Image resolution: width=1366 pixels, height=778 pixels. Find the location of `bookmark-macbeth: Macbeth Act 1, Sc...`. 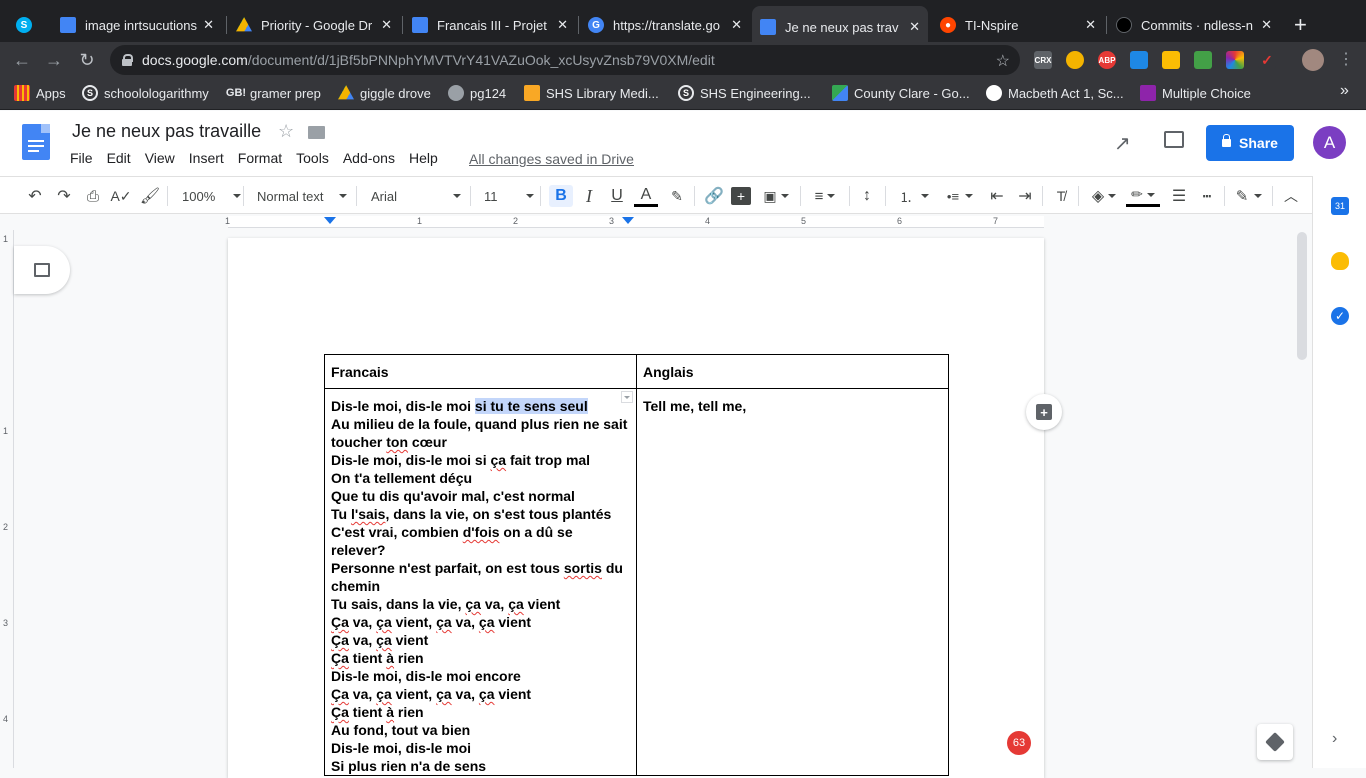

bookmark-macbeth: Macbeth Act 1, Sc... is located at coordinates (1055, 93).